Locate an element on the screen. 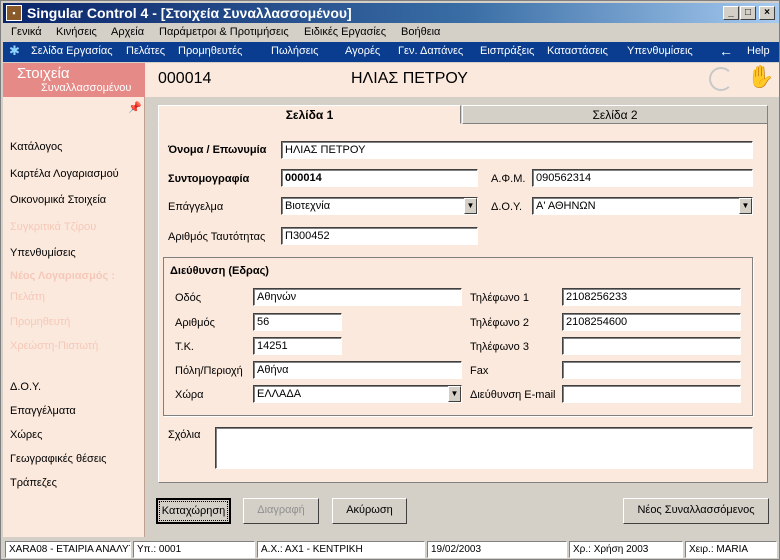 Image resolution: width=780 pixels, height=560 pixels. status-branch: Υπ.: 0001 is located at coordinates (194, 549).